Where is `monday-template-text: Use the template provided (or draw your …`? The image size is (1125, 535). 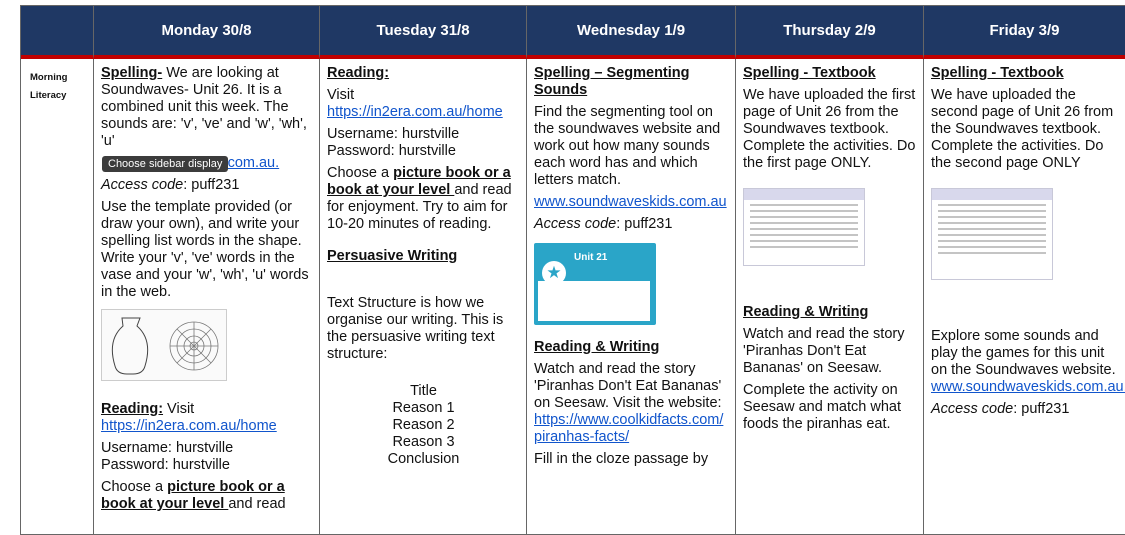 monday-template-text: Use the template provided (or draw your … is located at coordinates (205, 249).